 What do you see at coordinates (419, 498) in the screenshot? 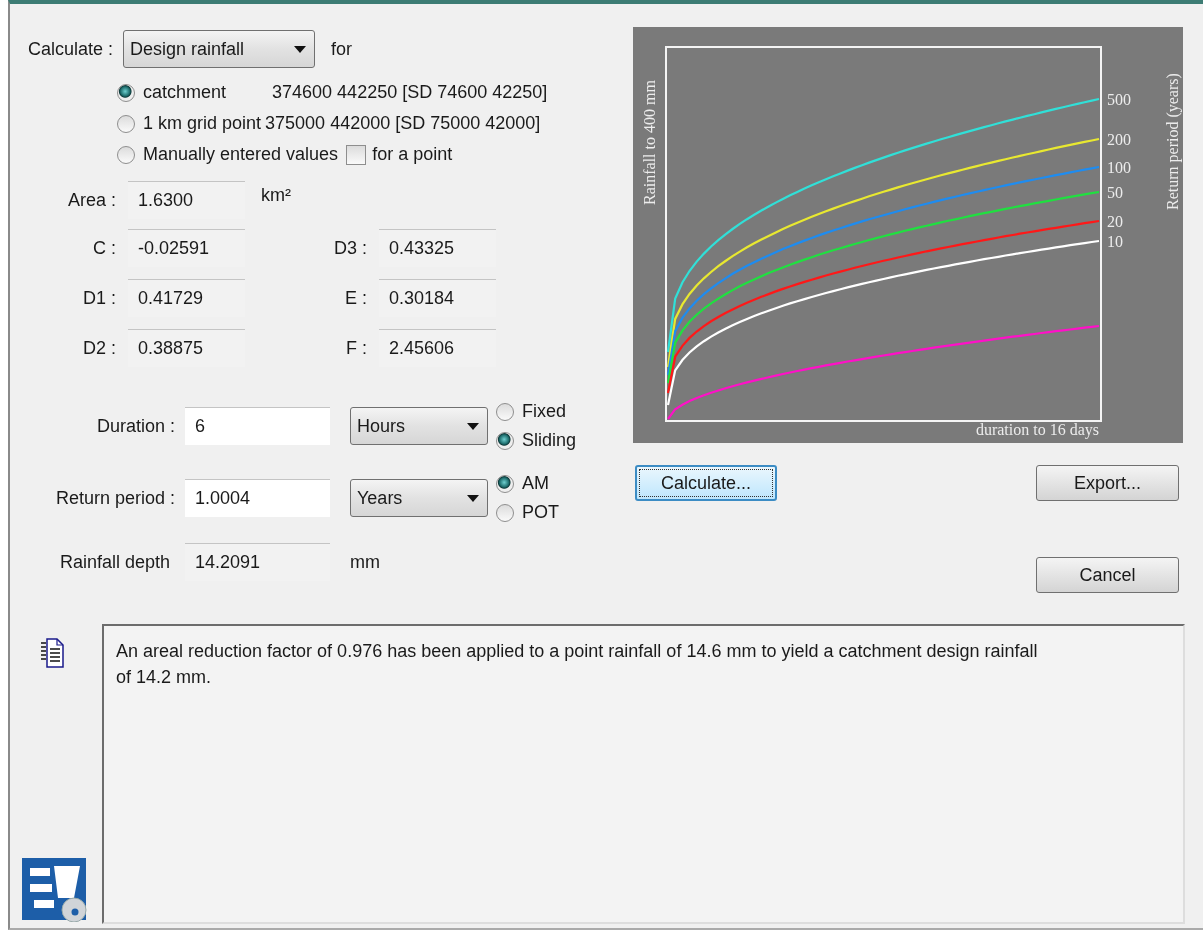
I see `unit-dropdown: Years` at bounding box center [419, 498].